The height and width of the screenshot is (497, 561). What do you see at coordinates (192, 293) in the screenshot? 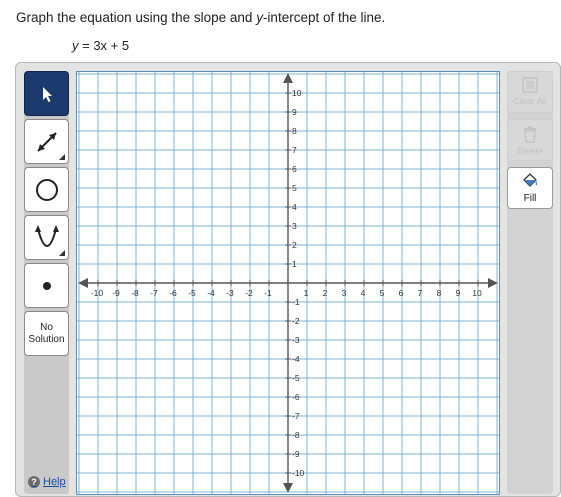
I see `x-tick-label: -5` at bounding box center [192, 293].